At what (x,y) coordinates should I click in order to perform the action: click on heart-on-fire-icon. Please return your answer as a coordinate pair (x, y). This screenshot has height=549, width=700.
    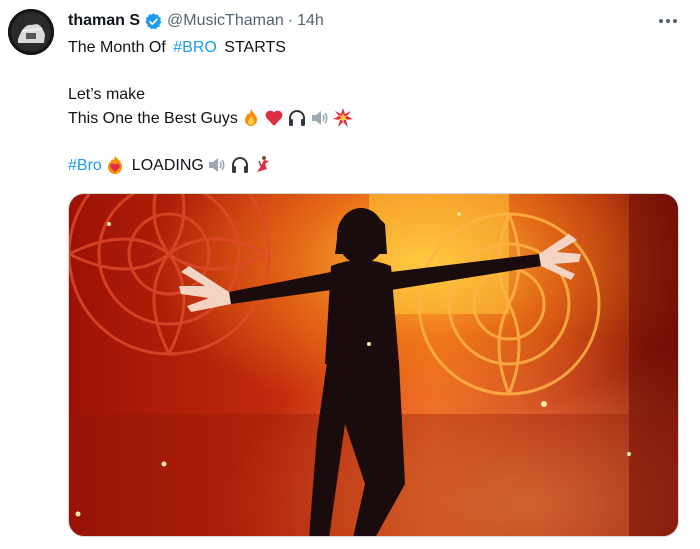
    Looking at the image, I should click on (115, 165).